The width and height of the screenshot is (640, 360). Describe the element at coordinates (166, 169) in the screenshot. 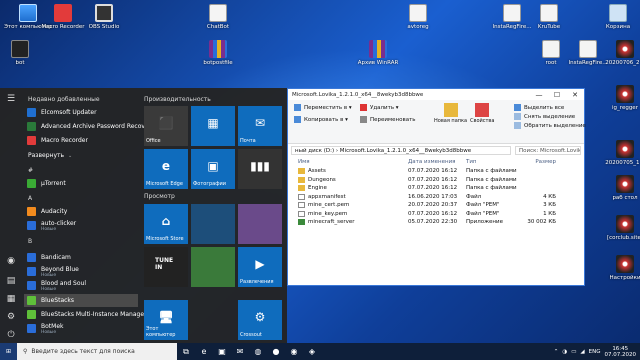

I see `tile-edge: e Microsoft Edge` at that location.